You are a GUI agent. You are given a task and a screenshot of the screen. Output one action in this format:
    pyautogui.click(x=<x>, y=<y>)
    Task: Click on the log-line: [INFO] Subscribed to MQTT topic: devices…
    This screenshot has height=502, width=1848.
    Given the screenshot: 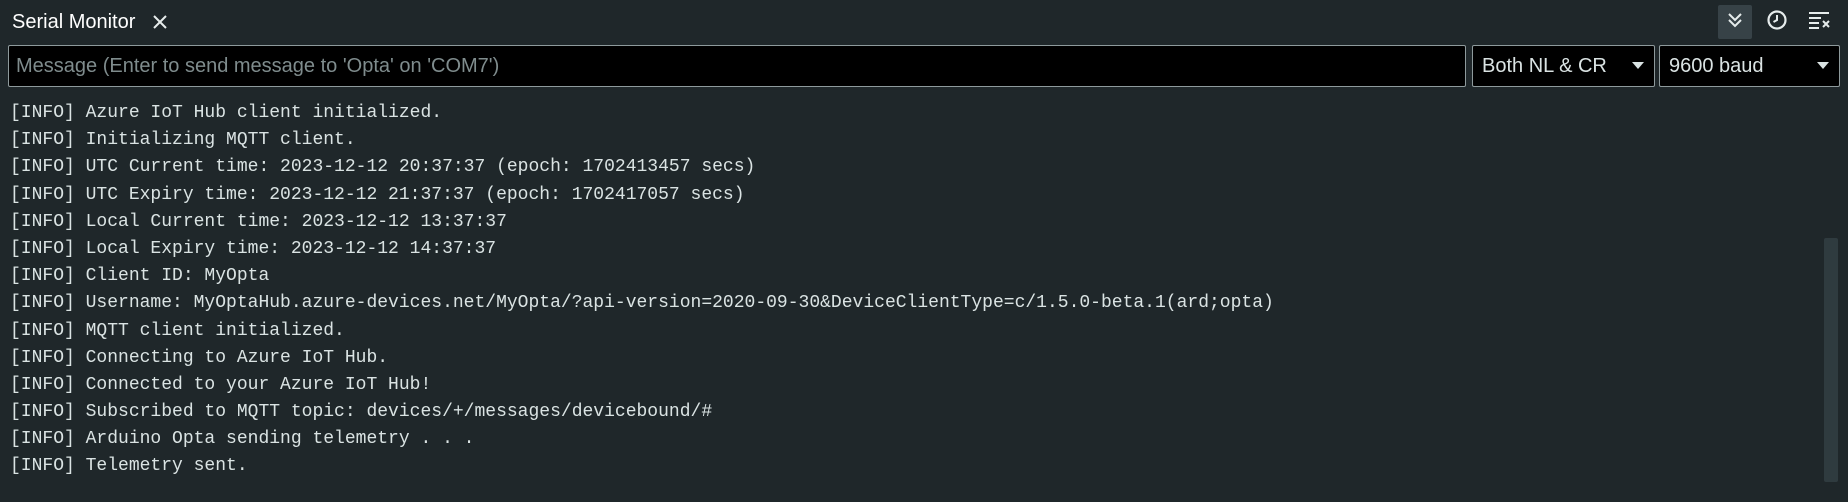 What is the action you would take?
    pyautogui.click(x=361, y=412)
    